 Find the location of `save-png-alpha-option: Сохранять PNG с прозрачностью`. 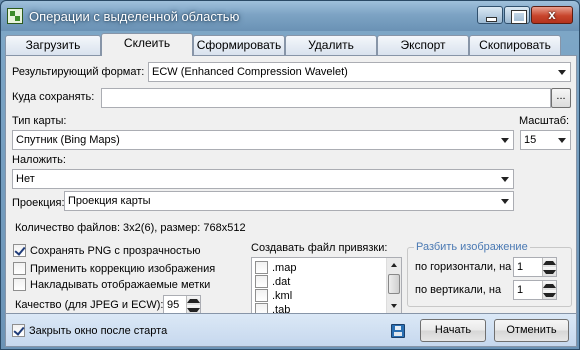

save-png-alpha-option: Сохранять PNG с прозрачностью is located at coordinates (107, 250).